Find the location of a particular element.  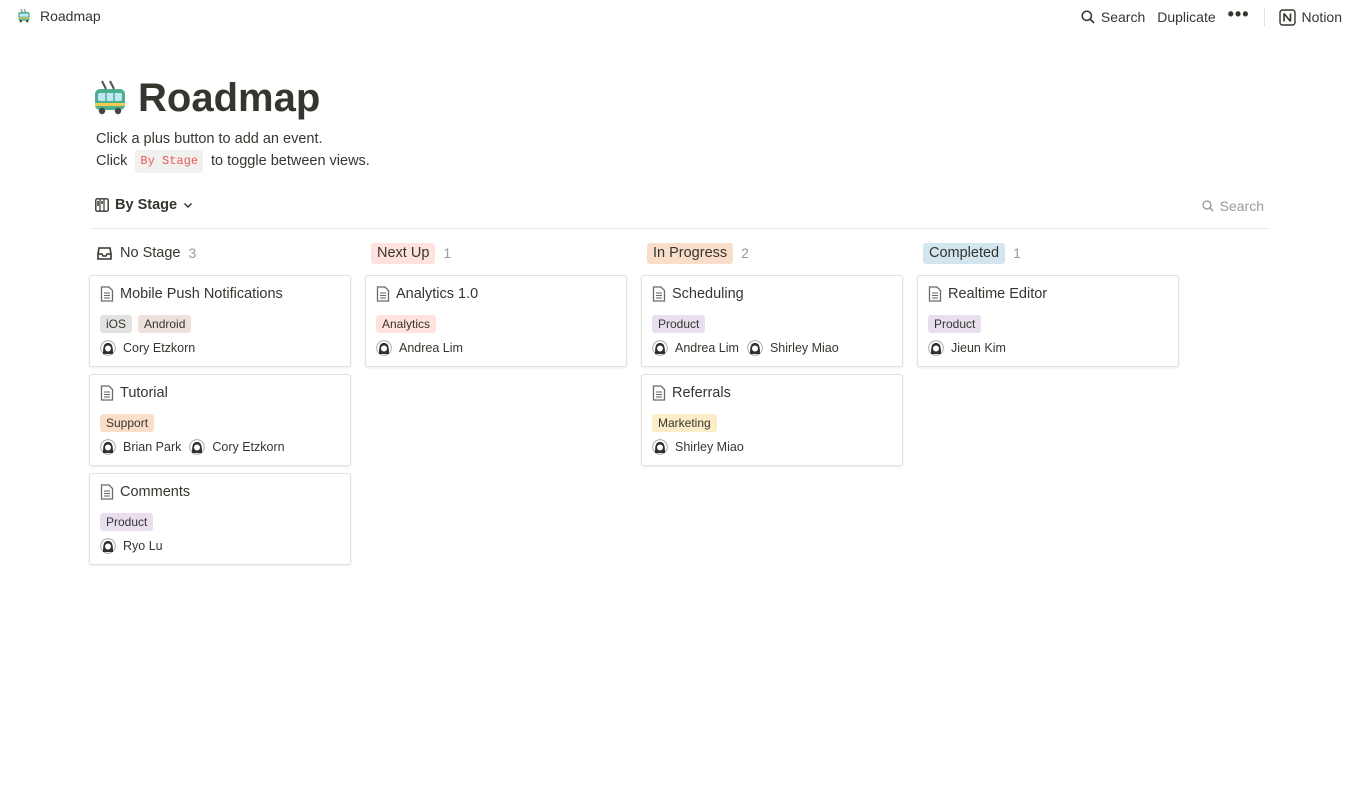

tag: Analytics is located at coordinates (406, 324).